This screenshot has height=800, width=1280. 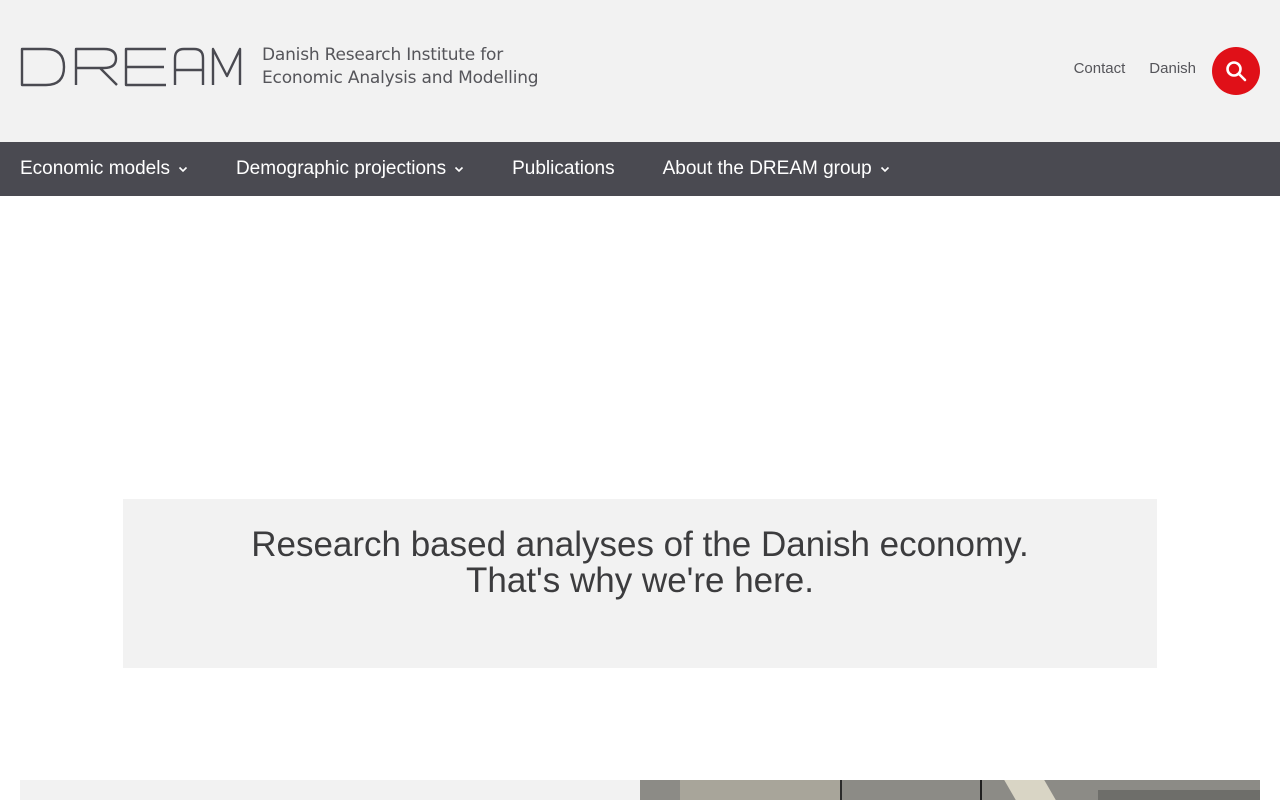 I want to click on logo-tagline-line2: Economic Analysis and Modelling, so click(x=400, y=78).